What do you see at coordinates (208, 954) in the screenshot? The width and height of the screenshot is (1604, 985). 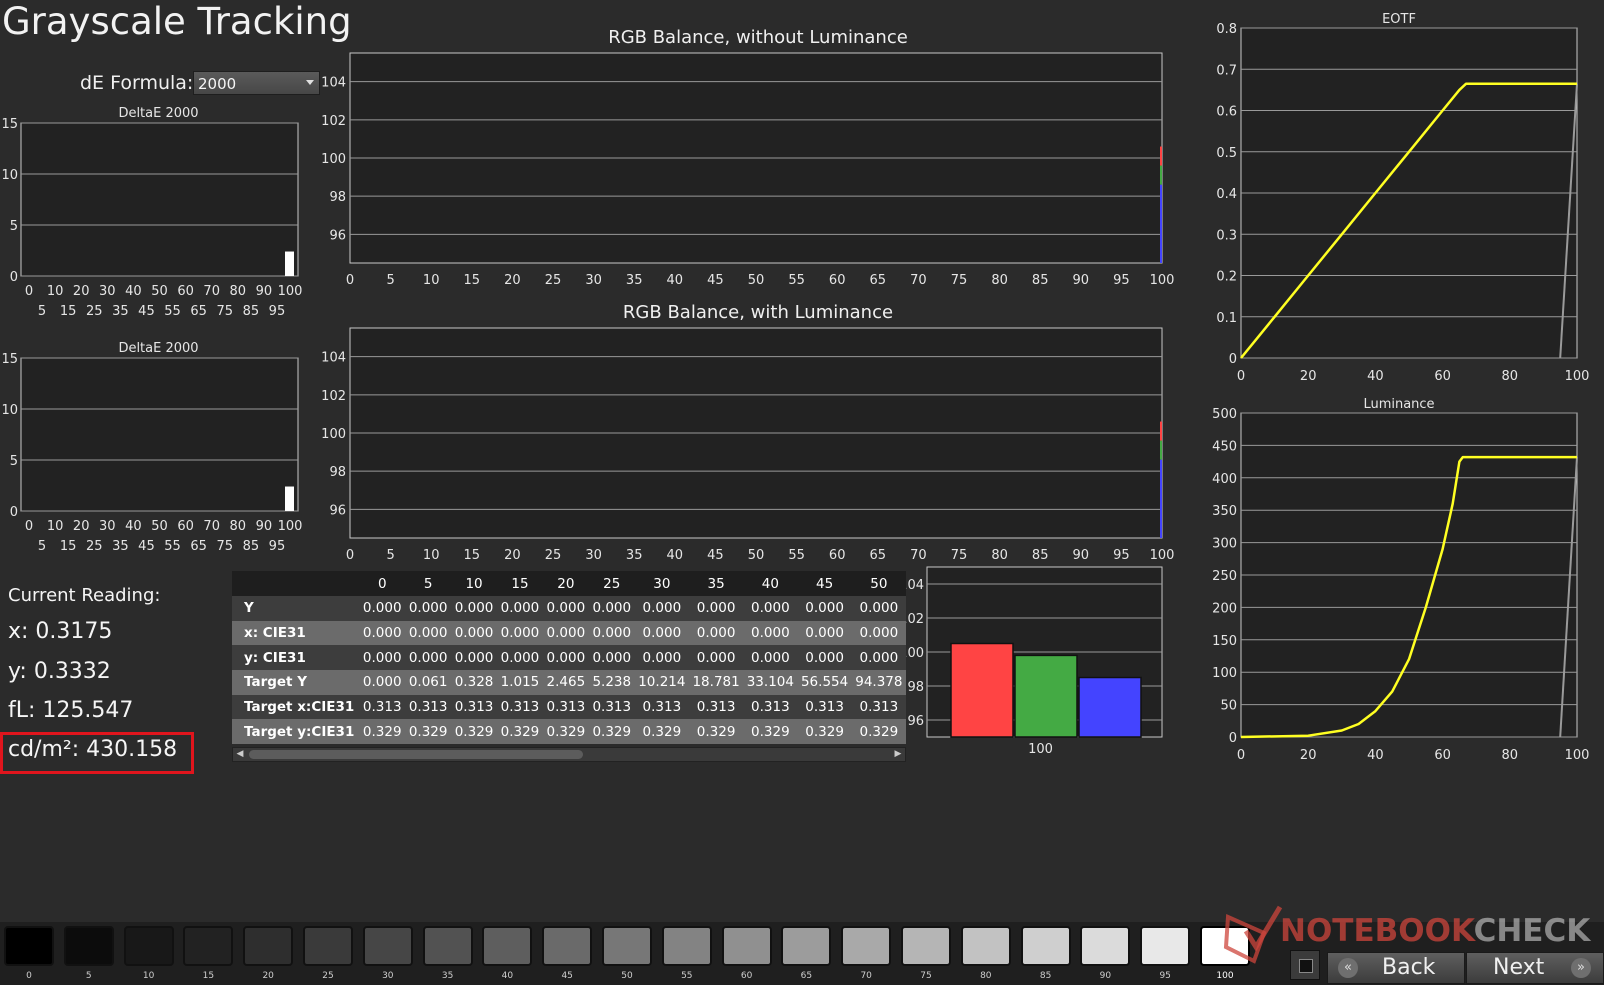 I see `swatch-15: 15` at bounding box center [208, 954].